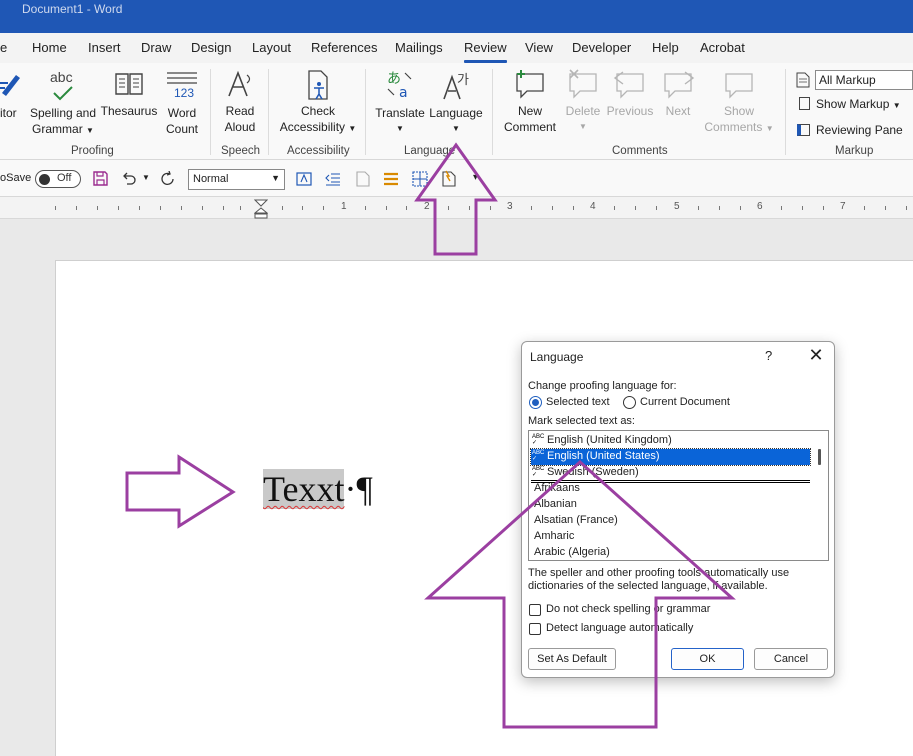 This screenshot has height=756, width=913. I want to click on radio-selected-text-label: Selected text, so click(578, 402).